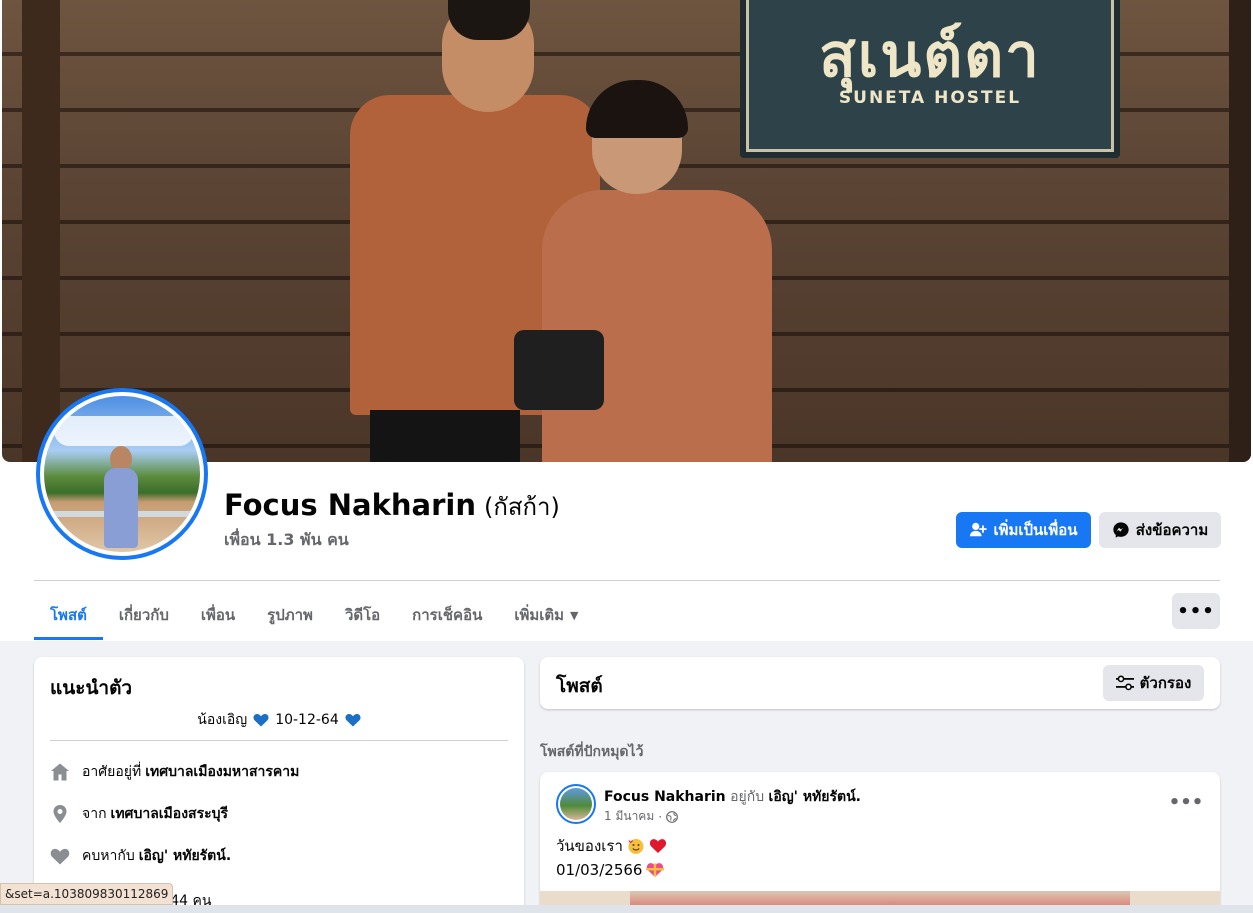 This screenshot has width=1253, height=913. I want to click on tab-more: เพิ่มเติม ▼, so click(546, 615).